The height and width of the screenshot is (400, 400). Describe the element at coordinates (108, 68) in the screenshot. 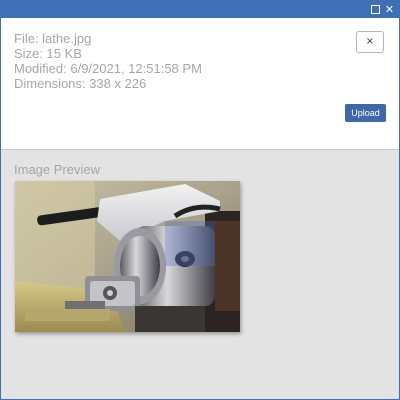

I see `file-modified: Modified: 6/9/2021, 12:51:58 PM` at that location.